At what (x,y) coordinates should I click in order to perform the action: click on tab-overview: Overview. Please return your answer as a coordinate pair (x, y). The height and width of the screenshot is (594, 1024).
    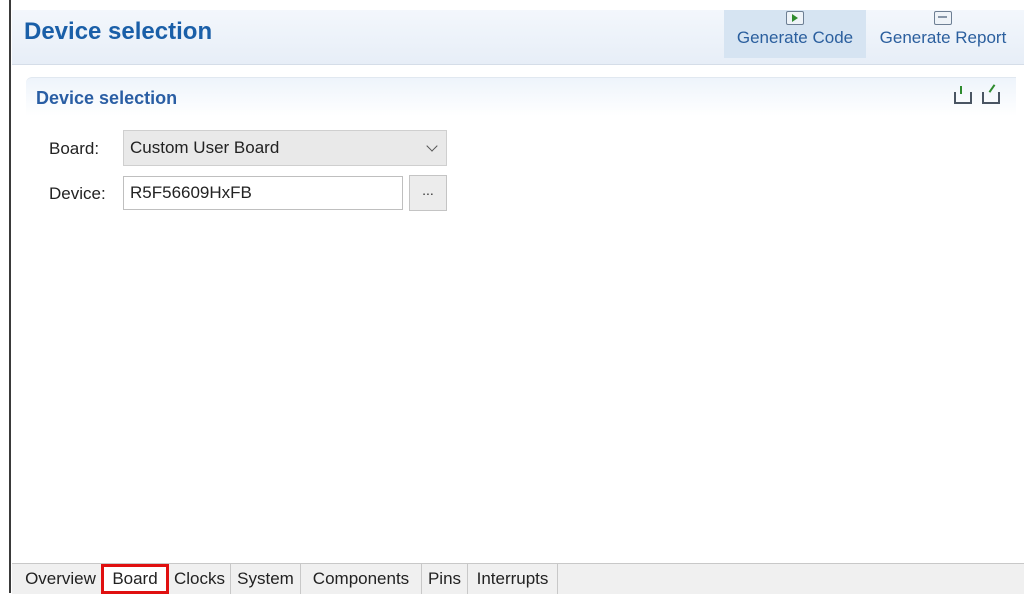
    Looking at the image, I should click on (61, 579).